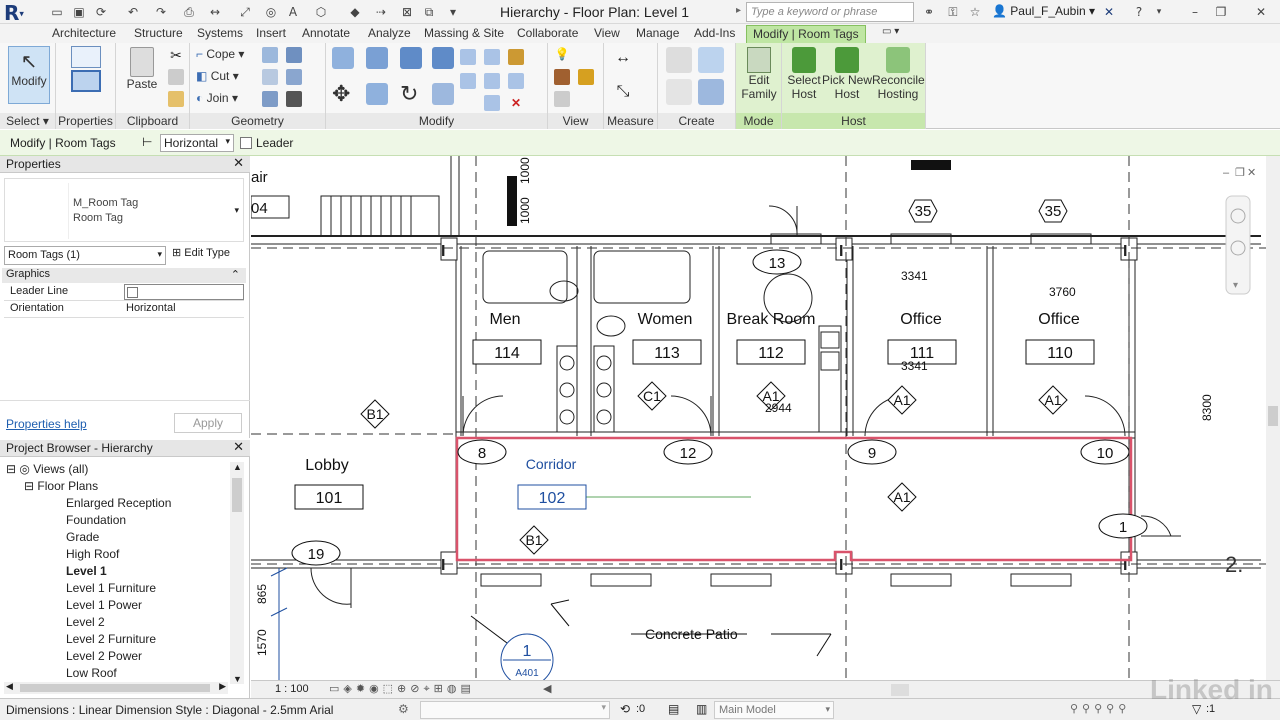 The width and height of the screenshot is (1280, 720). I want to click on tab-insert: Insert, so click(271, 34).